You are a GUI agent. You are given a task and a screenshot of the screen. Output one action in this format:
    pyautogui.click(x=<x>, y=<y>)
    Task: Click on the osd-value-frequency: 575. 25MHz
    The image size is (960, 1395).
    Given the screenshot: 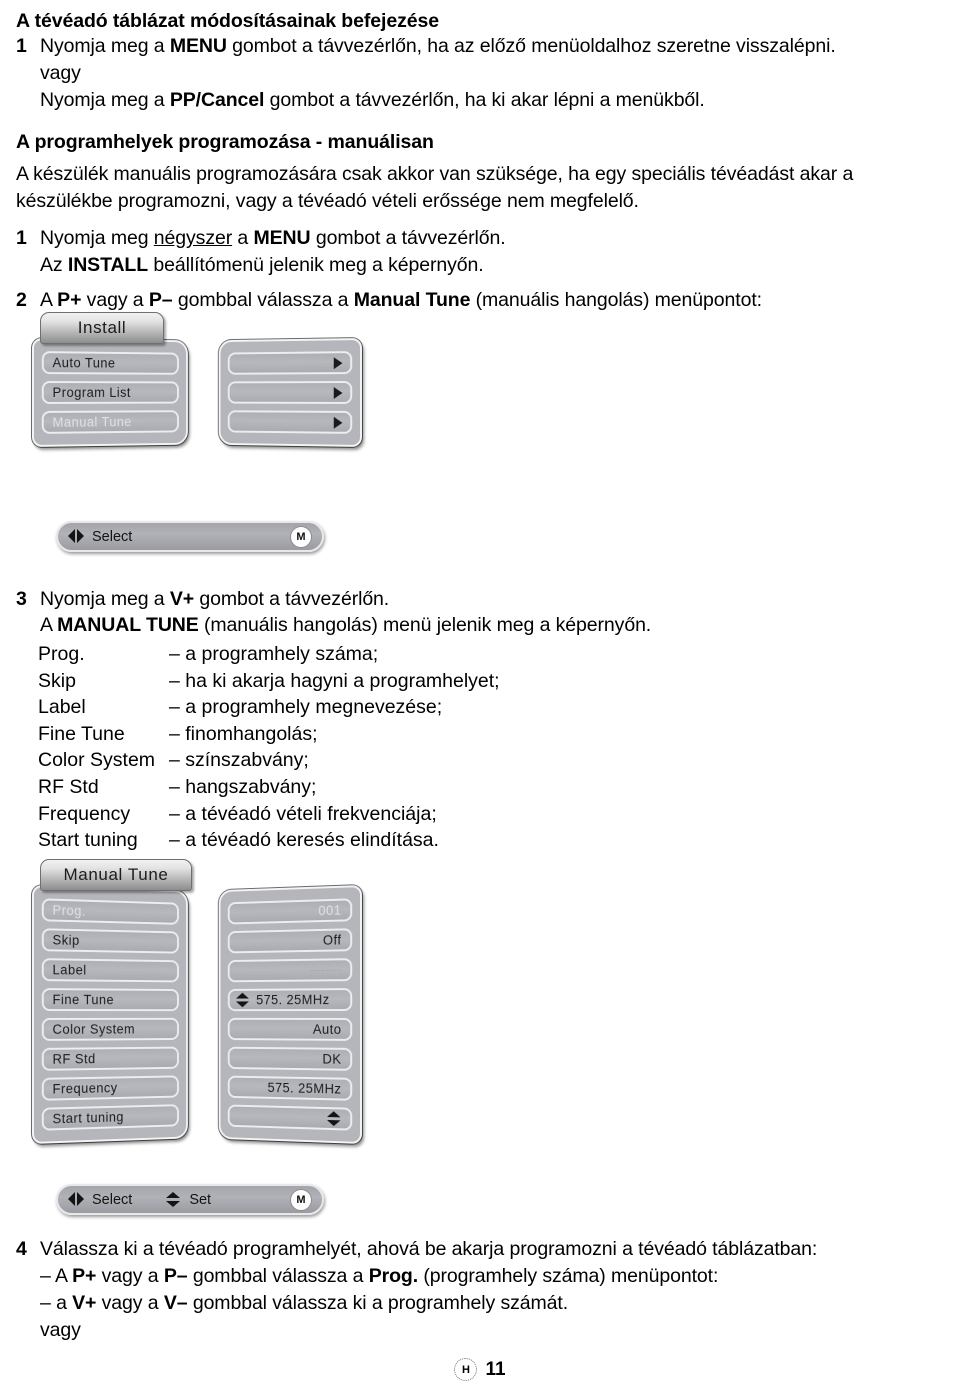 What is the action you would take?
    pyautogui.click(x=290, y=1088)
    